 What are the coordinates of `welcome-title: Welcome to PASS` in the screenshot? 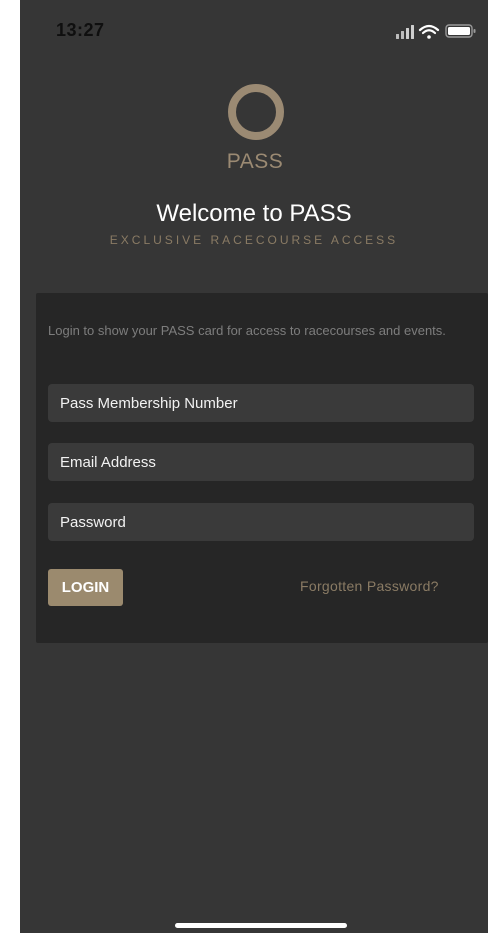 It's located at (254, 213).